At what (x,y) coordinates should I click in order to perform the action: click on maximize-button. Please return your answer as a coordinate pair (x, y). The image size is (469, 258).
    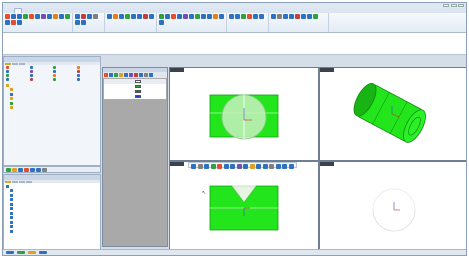
    Looking at the image, I should click on (453, 5).